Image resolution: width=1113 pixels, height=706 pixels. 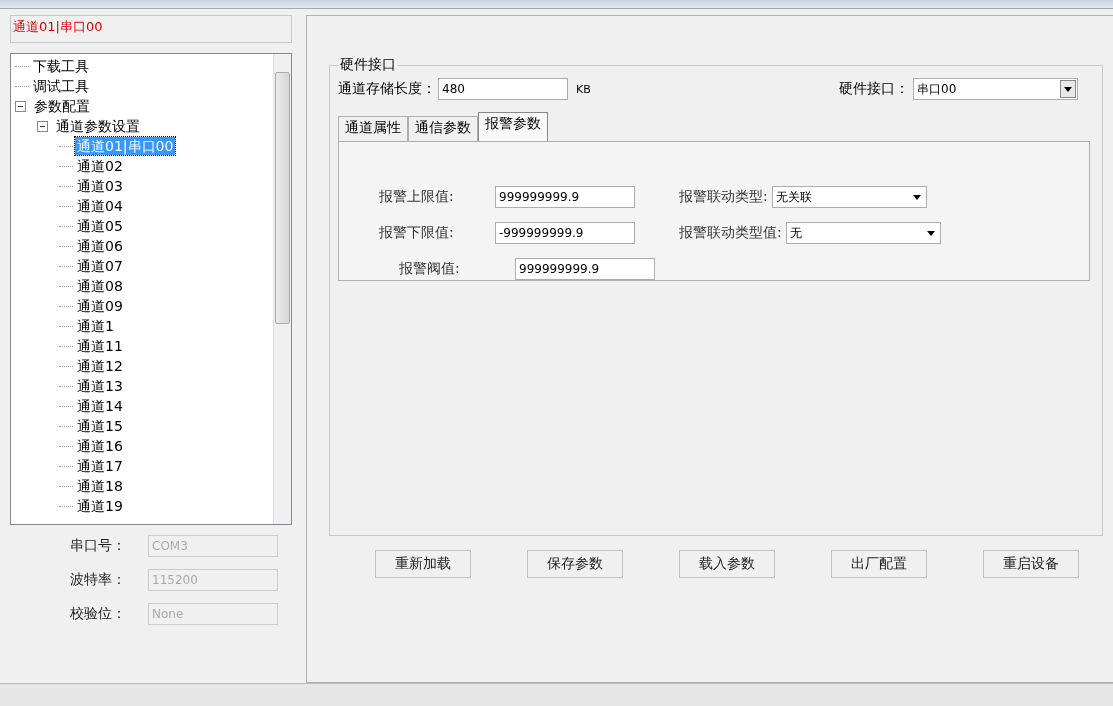 What do you see at coordinates (727, 564) in the screenshot?
I see `button: 载入参数` at bounding box center [727, 564].